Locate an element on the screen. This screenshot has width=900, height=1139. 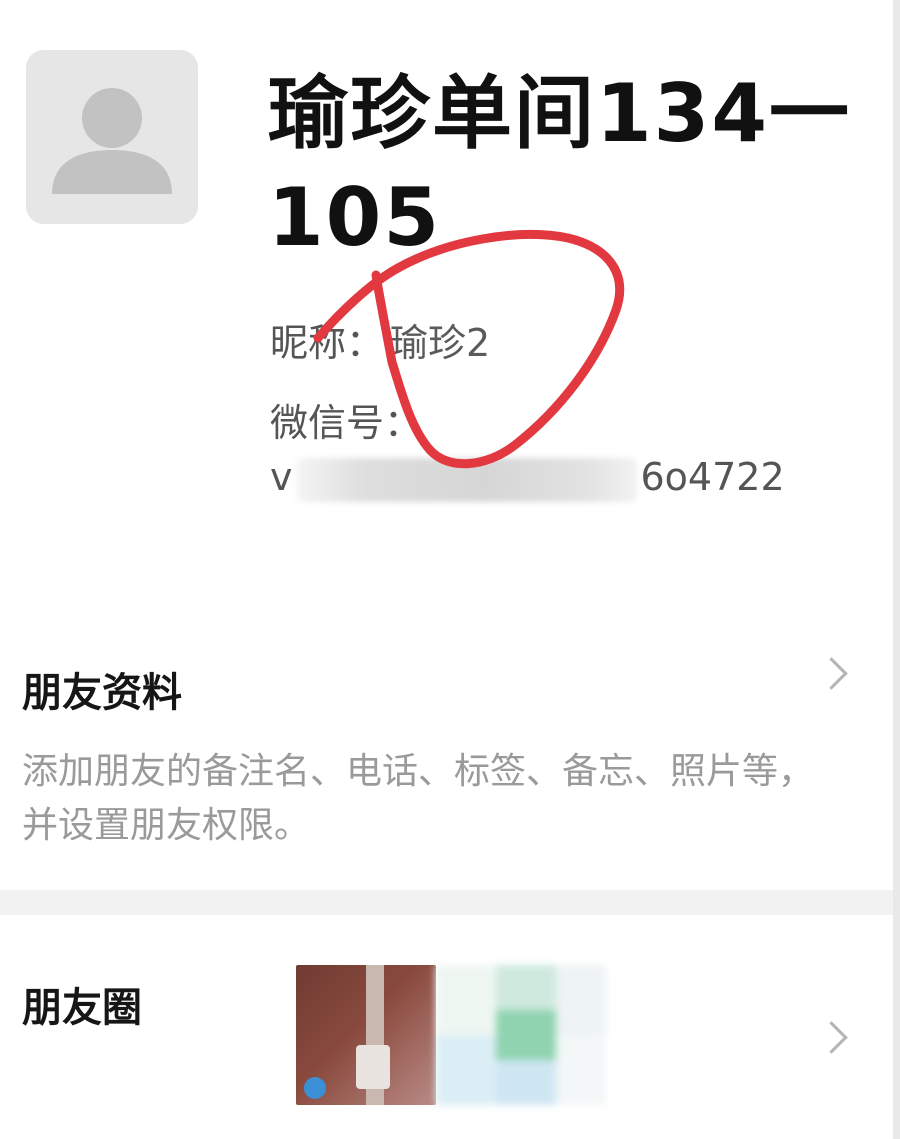
edge-divider is located at coordinates (896, 569).